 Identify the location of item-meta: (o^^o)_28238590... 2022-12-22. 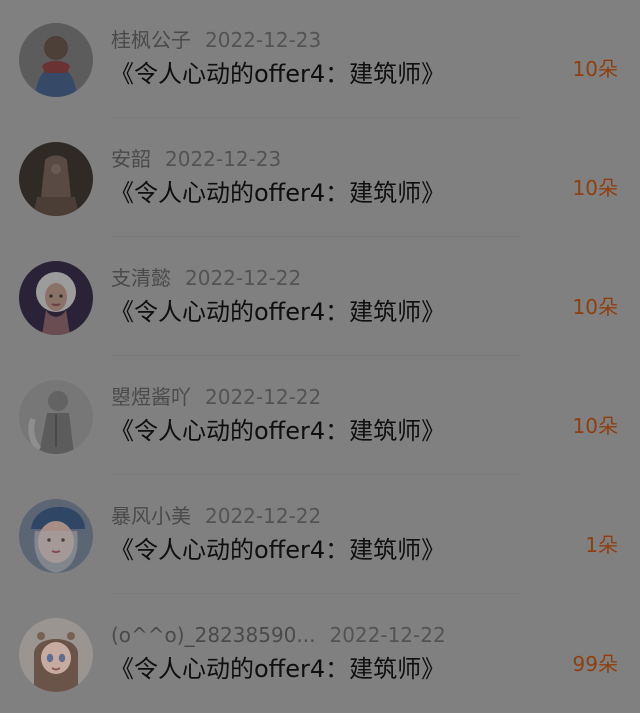
(278, 635).